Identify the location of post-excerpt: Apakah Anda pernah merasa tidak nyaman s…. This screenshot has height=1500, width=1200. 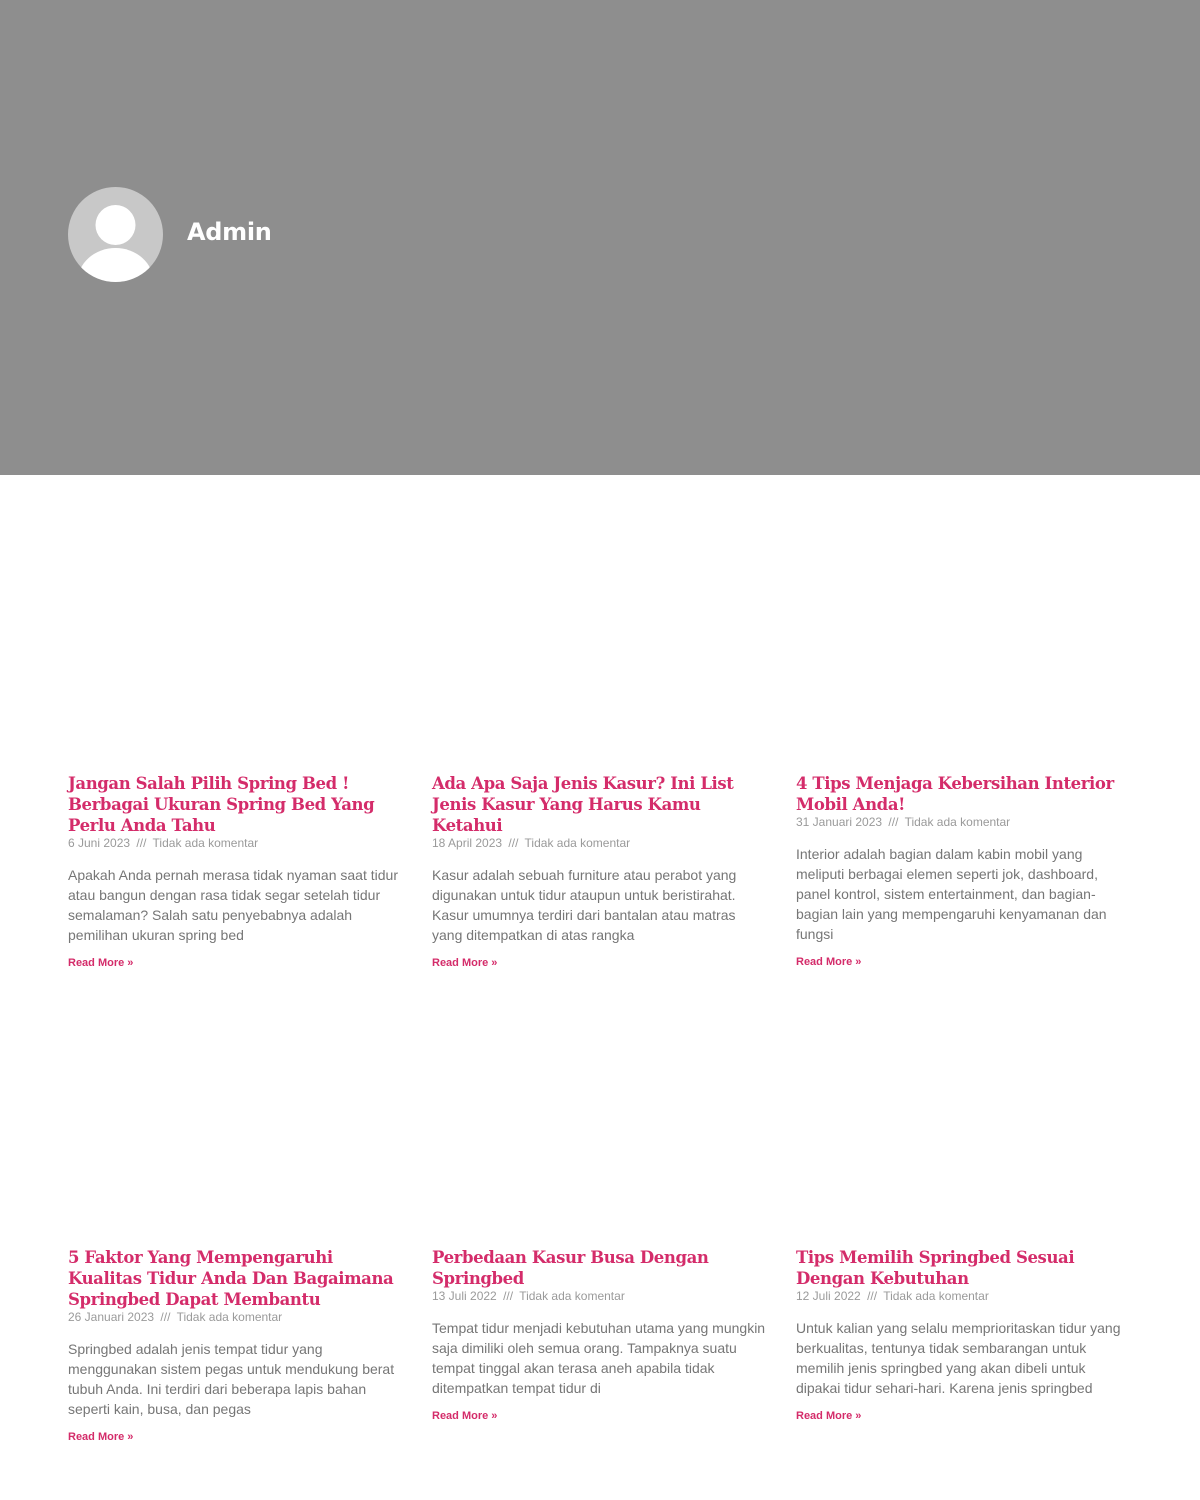
(233, 905).